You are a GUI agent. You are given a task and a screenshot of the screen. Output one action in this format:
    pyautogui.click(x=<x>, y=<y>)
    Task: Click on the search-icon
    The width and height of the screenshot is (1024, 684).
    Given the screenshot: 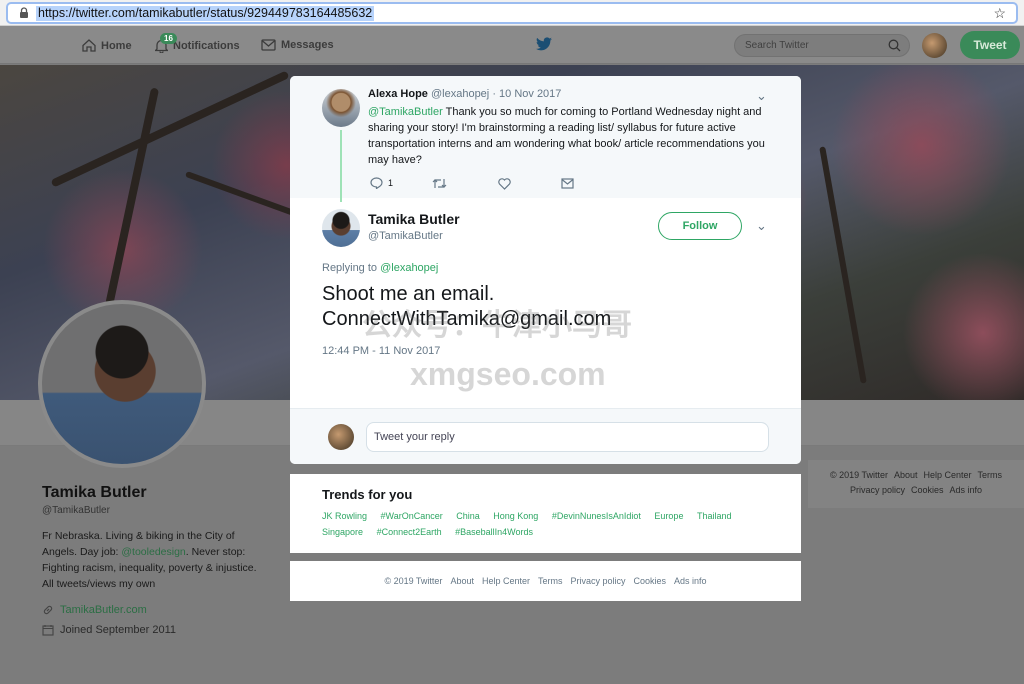 What is the action you would take?
    pyautogui.click(x=894, y=45)
    